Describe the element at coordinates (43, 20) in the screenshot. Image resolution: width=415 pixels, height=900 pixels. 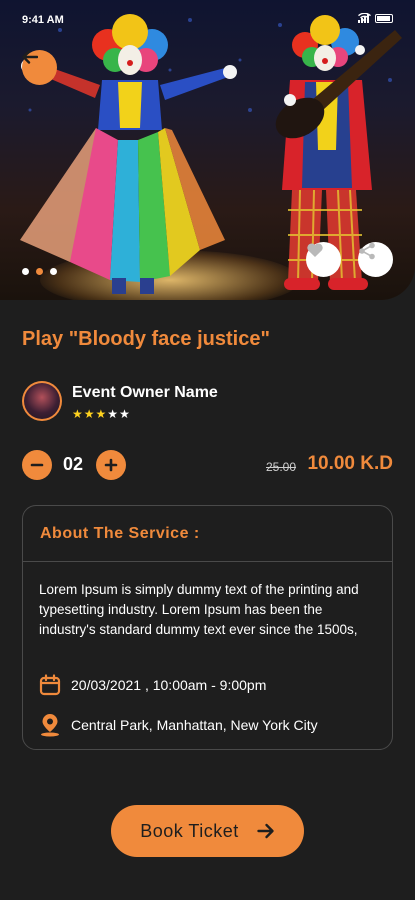
I see `status-time: 9:41 AM` at that location.